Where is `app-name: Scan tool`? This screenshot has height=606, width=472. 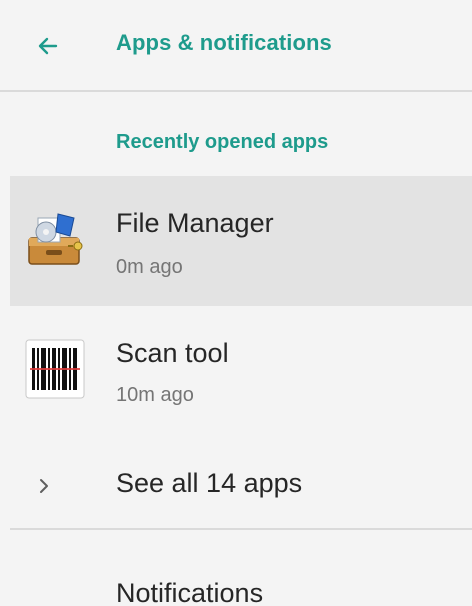 app-name: Scan tool is located at coordinates (172, 353).